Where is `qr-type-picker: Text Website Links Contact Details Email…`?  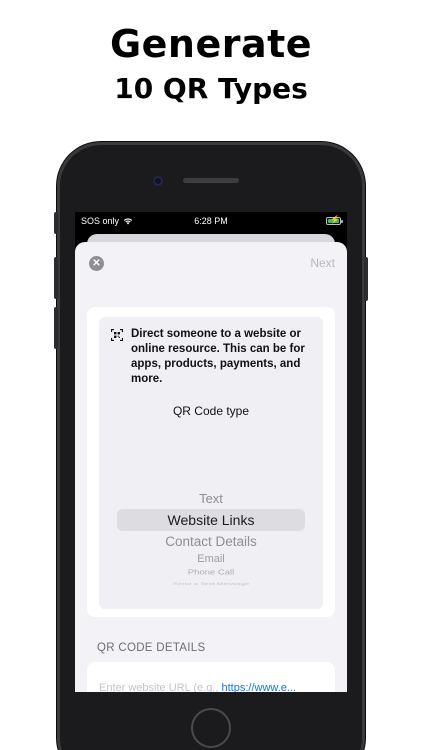 qr-type-picker: Text Website Links Contact Details Email… is located at coordinates (211, 534).